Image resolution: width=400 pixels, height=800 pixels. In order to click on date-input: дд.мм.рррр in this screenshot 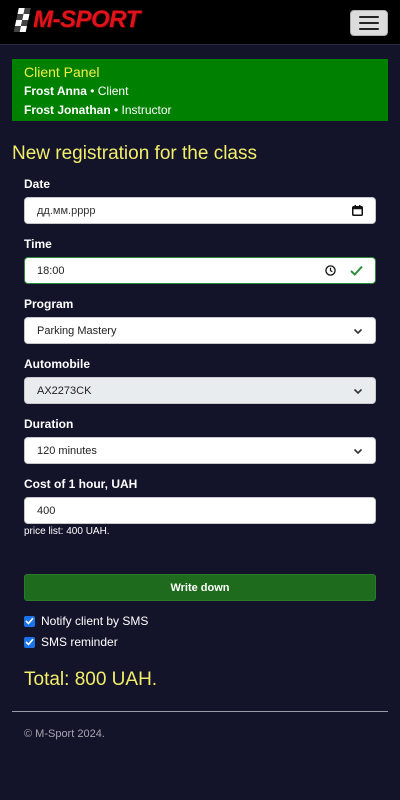, I will do `click(200, 210)`.